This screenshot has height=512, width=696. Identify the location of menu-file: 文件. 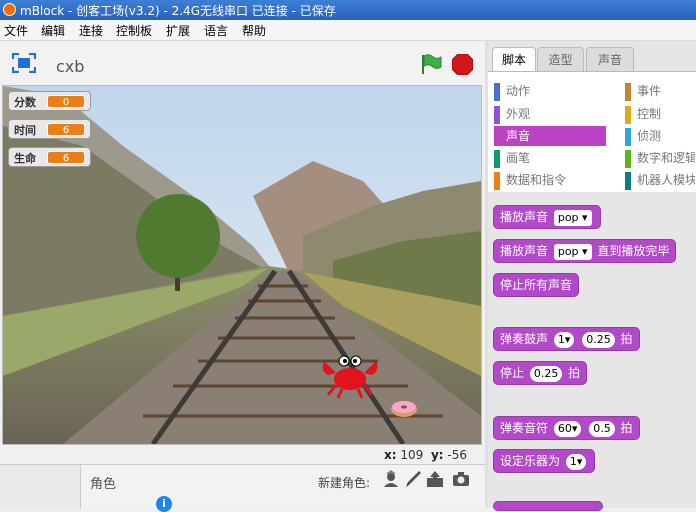
(16, 30).